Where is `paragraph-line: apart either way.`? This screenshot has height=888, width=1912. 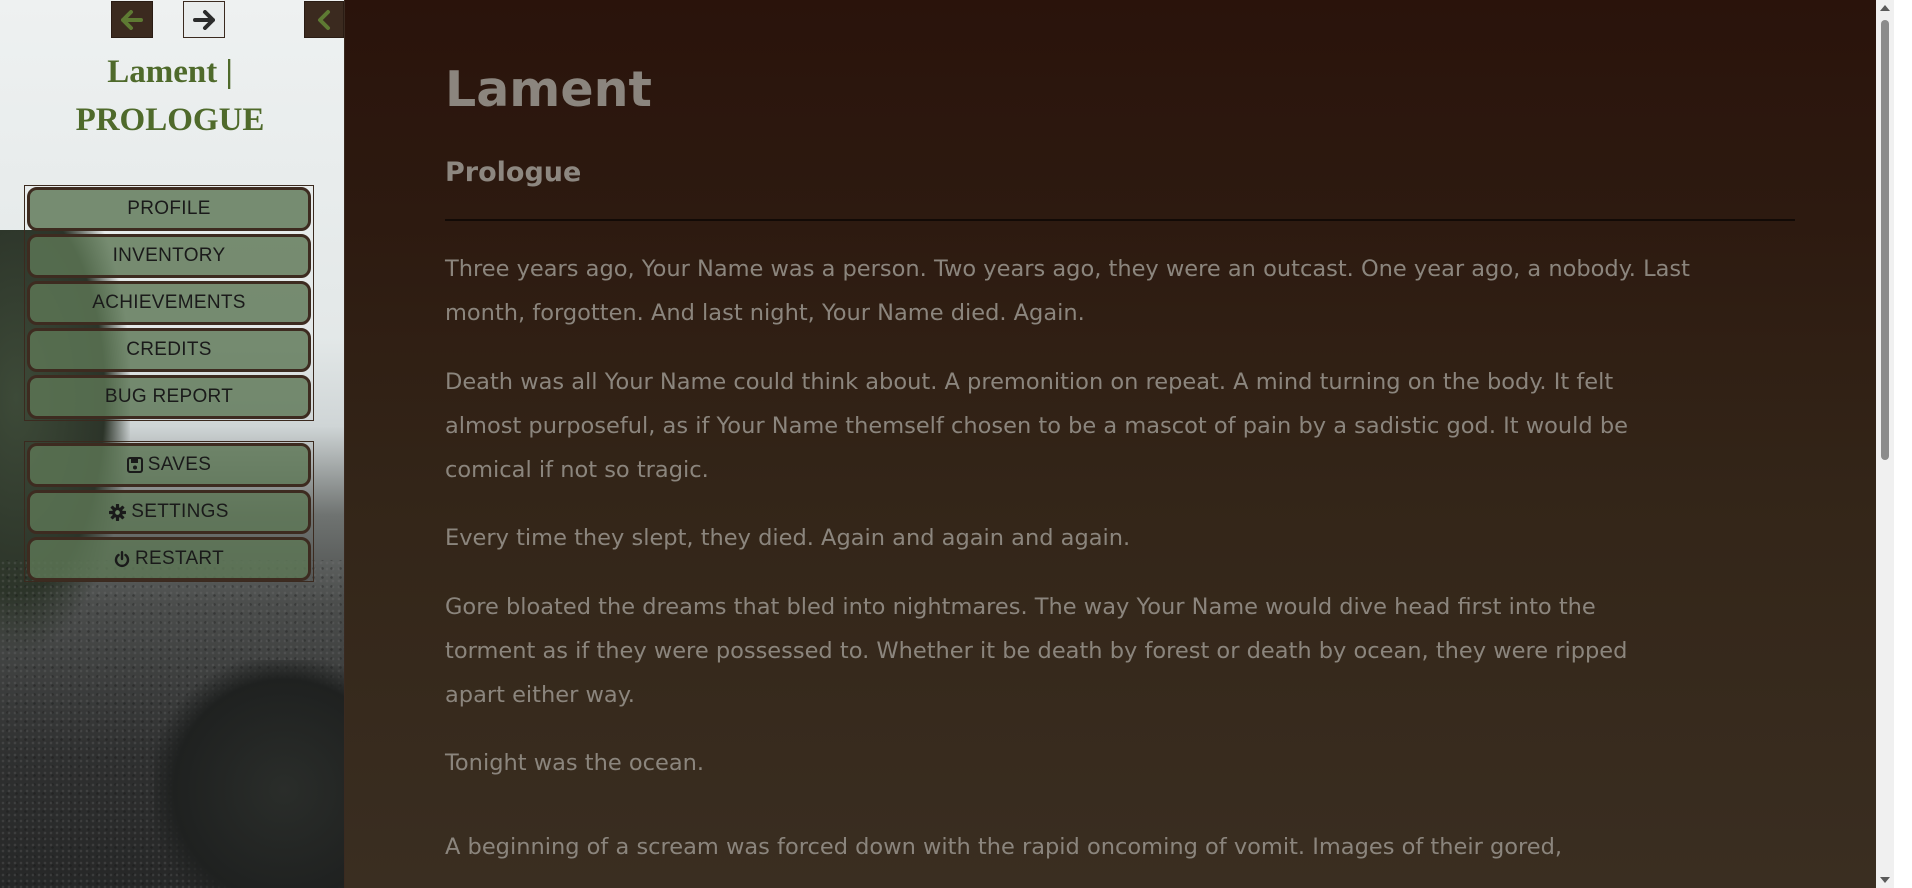 paragraph-line: apart either way. is located at coordinates (540, 695).